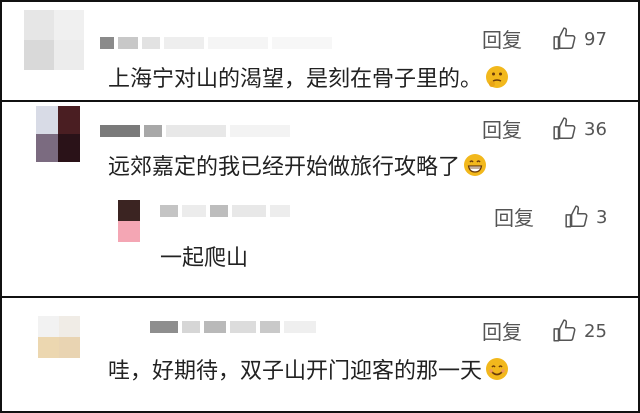 This screenshot has height=413, width=640. What do you see at coordinates (595, 39) in the screenshot?
I see `like-count: 97` at bounding box center [595, 39].